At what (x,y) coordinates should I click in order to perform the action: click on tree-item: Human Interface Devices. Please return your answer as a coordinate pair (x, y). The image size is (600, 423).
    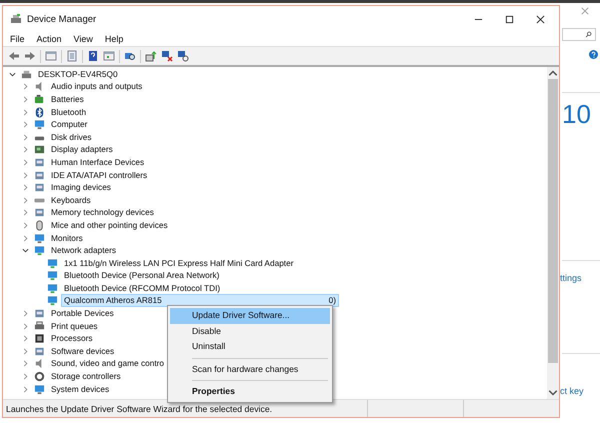
    Looking at the image, I should click on (98, 162).